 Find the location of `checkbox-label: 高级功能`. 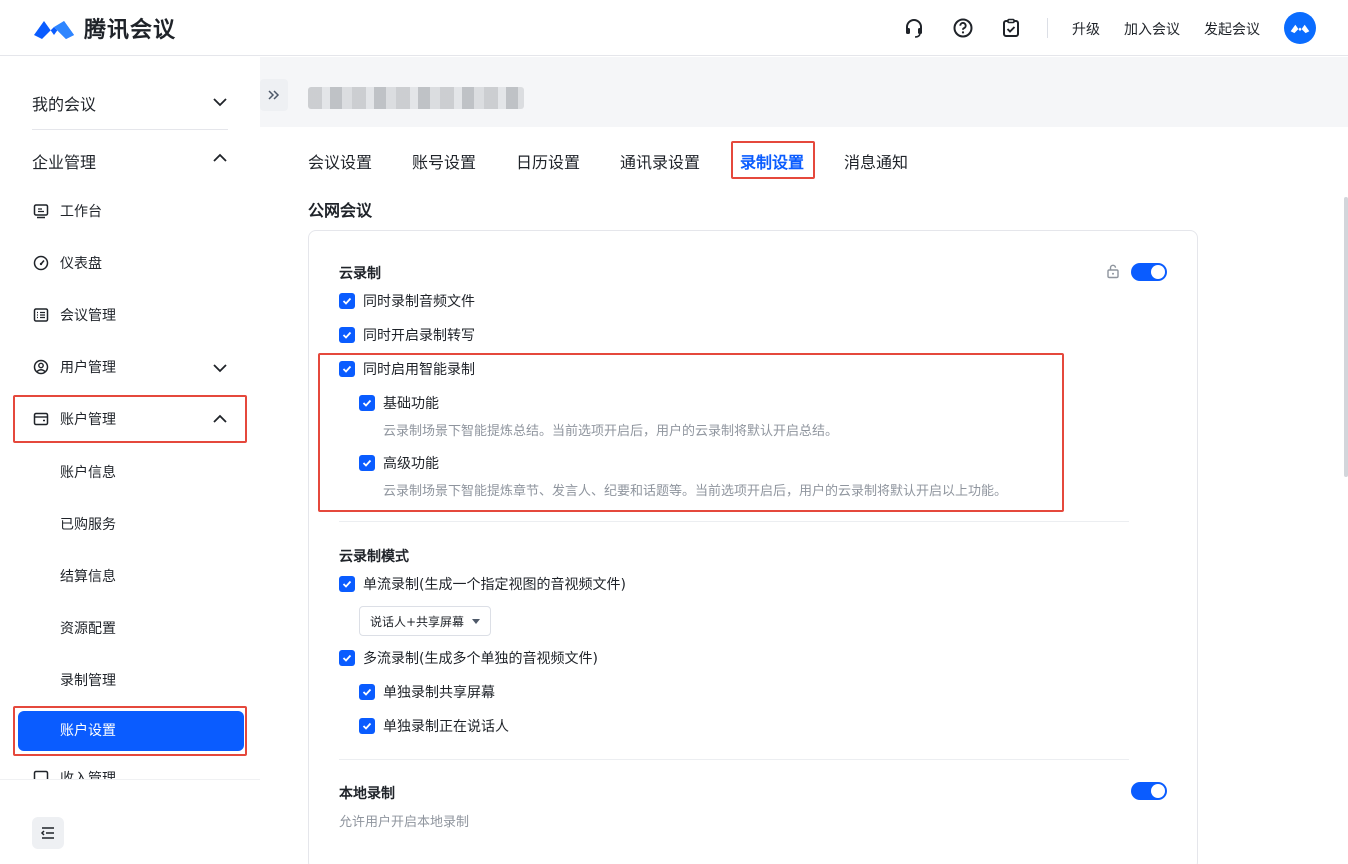

checkbox-label: 高级功能 is located at coordinates (411, 464).